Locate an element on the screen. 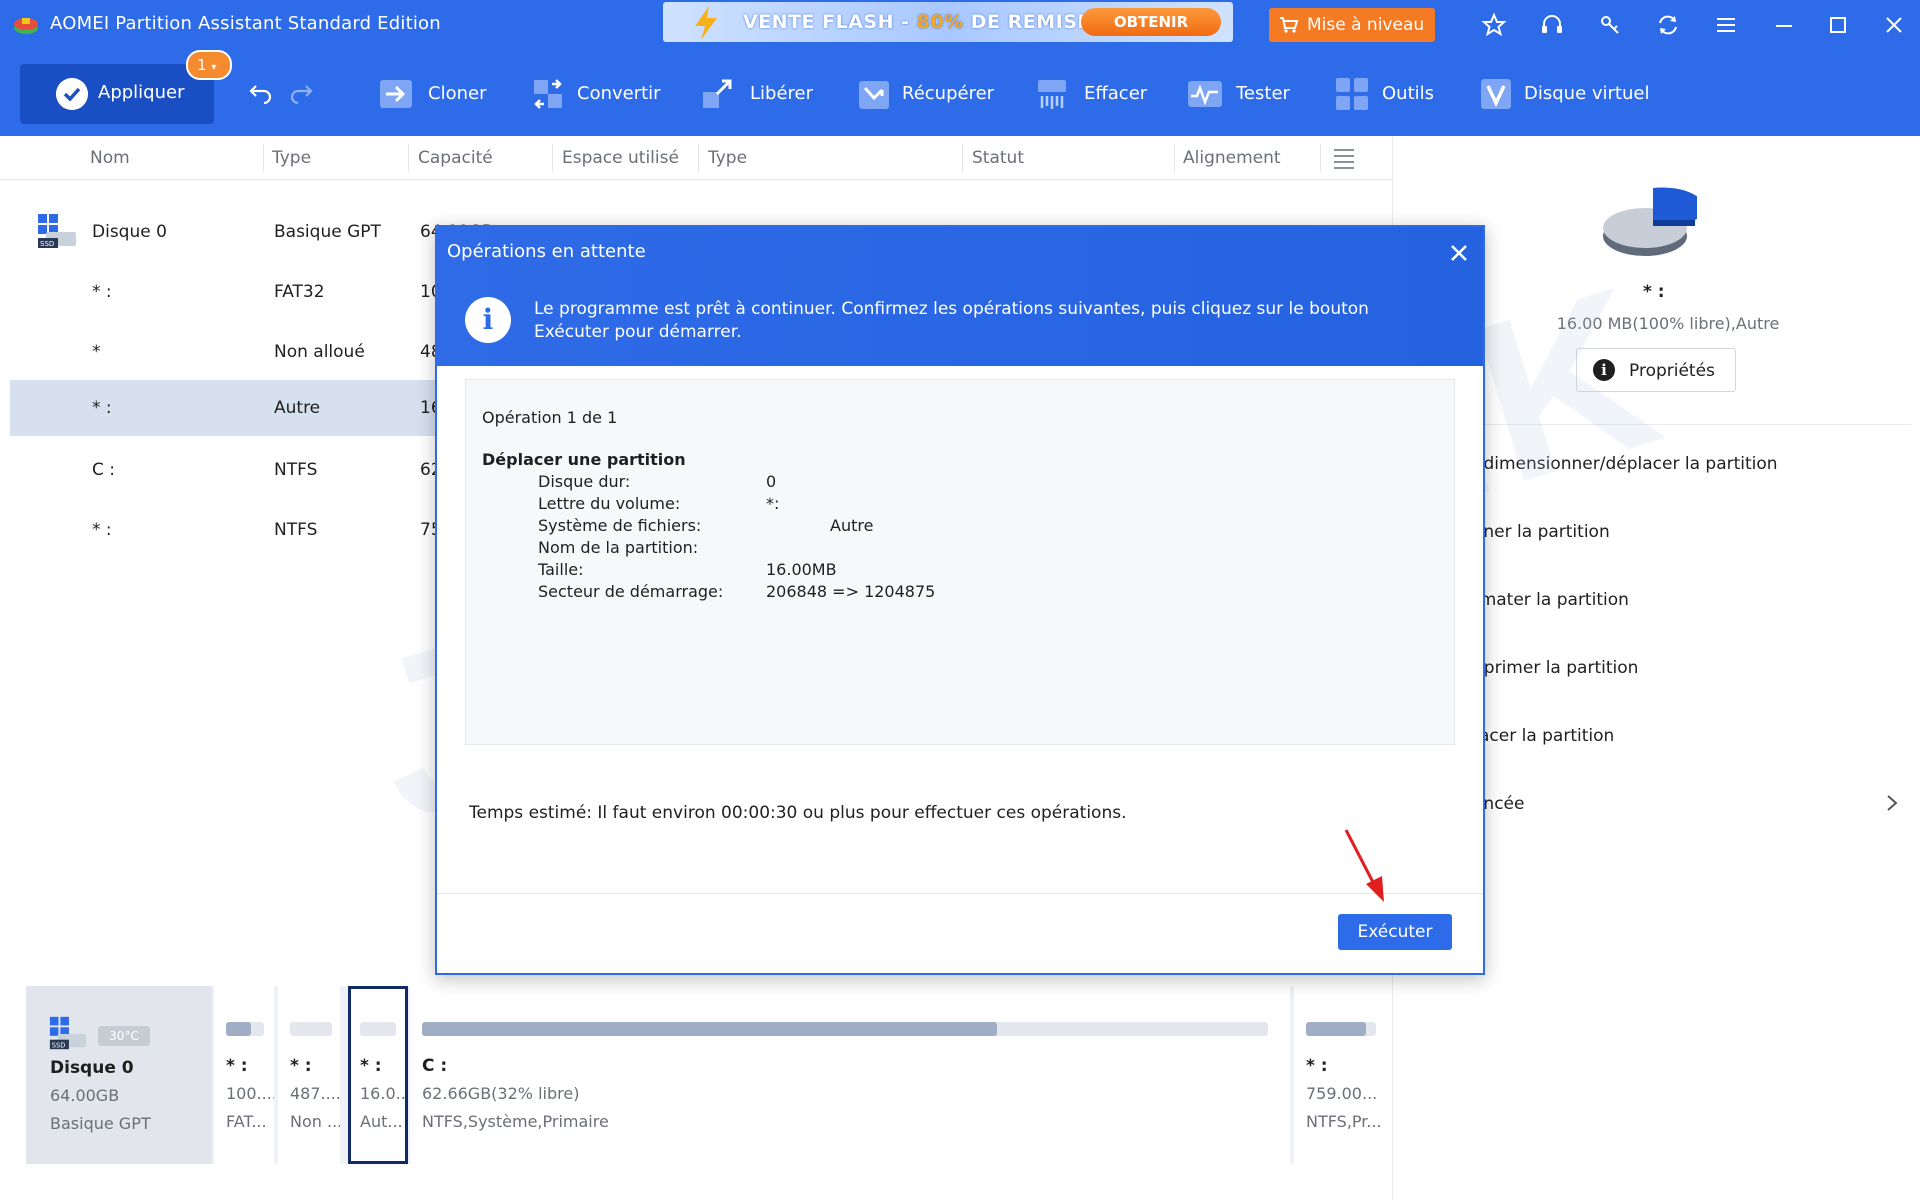 The image size is (1920, 1200). key-icon is located at coordinates (1610, 25).